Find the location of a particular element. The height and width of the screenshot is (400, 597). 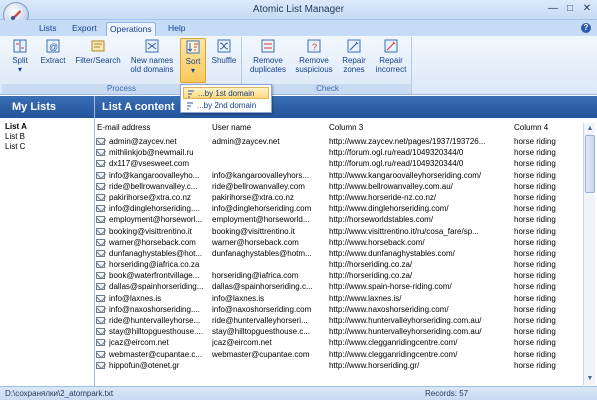

extract-icon: @ is located at coordinates (53, 46).